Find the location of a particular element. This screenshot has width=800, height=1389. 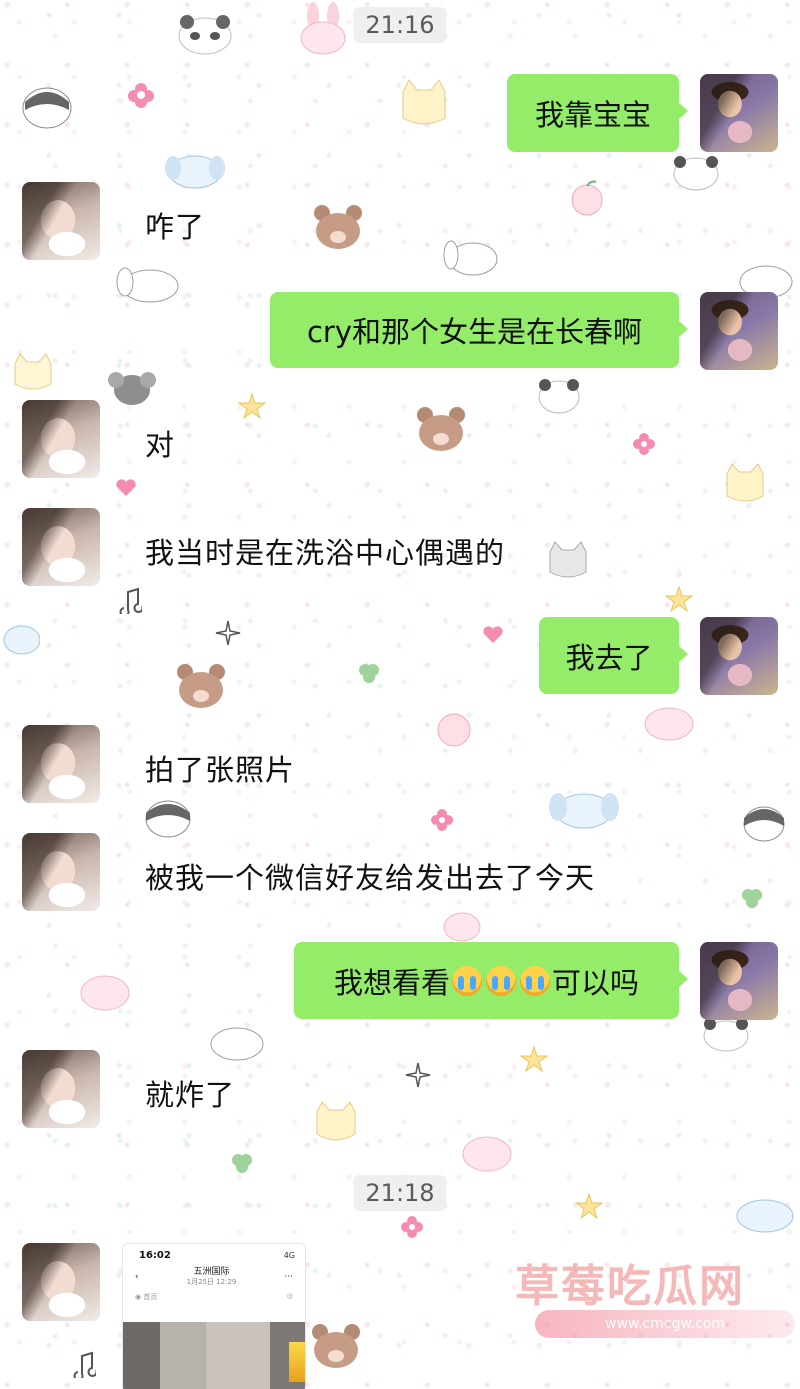

screenshot-subtitle: 1月25日 12:29 is located at coordinates (211, 1281).